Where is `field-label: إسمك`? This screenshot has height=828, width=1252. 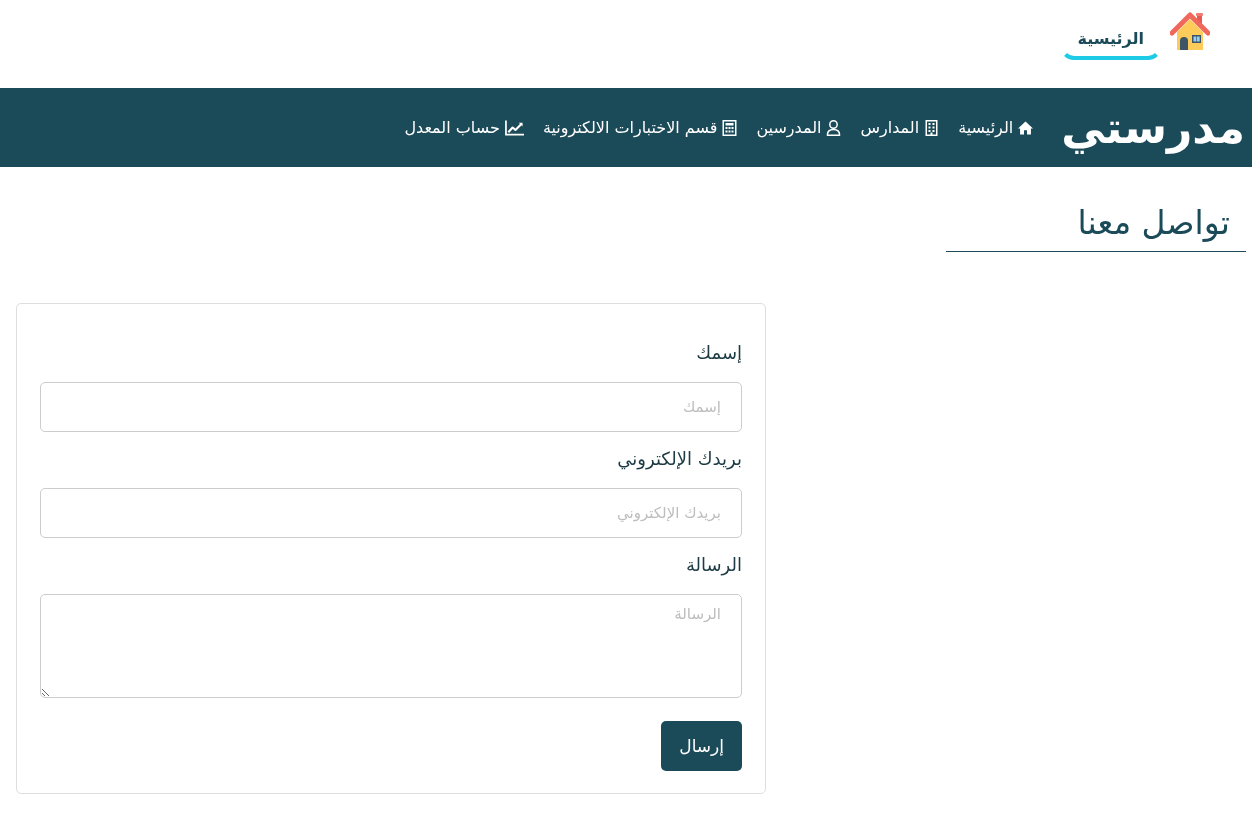
field-label: إسمك is located at coordinates (718, 353).